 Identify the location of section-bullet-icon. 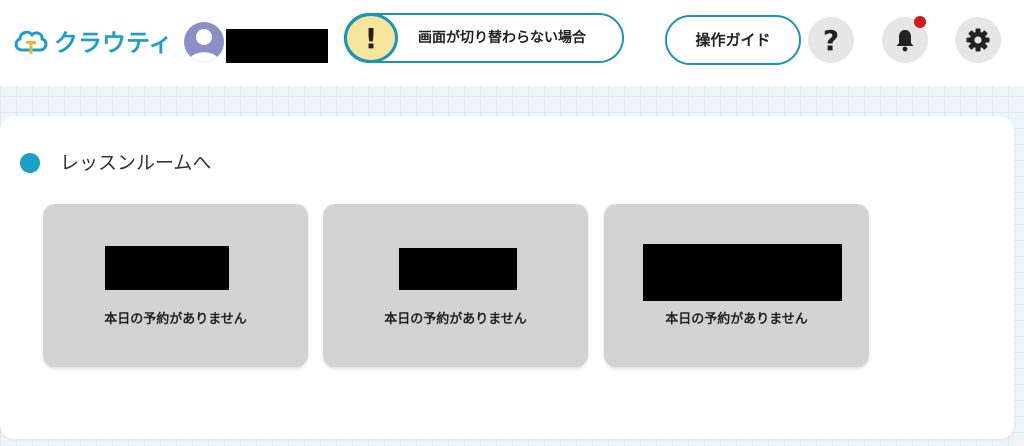
(30, 163).